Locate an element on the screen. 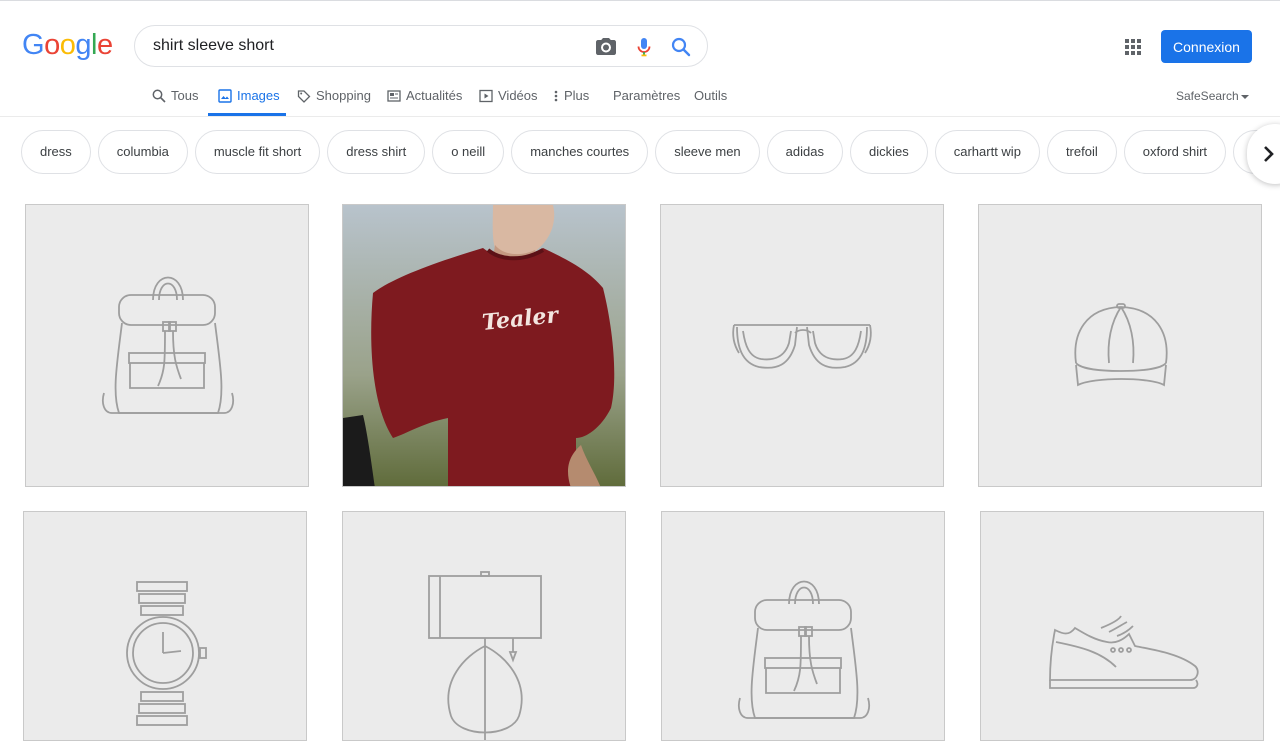 The height and width of the screenshot is (741, 1280). result-image-tshirt-photo: Tealer is located at coordinates (484, 345).